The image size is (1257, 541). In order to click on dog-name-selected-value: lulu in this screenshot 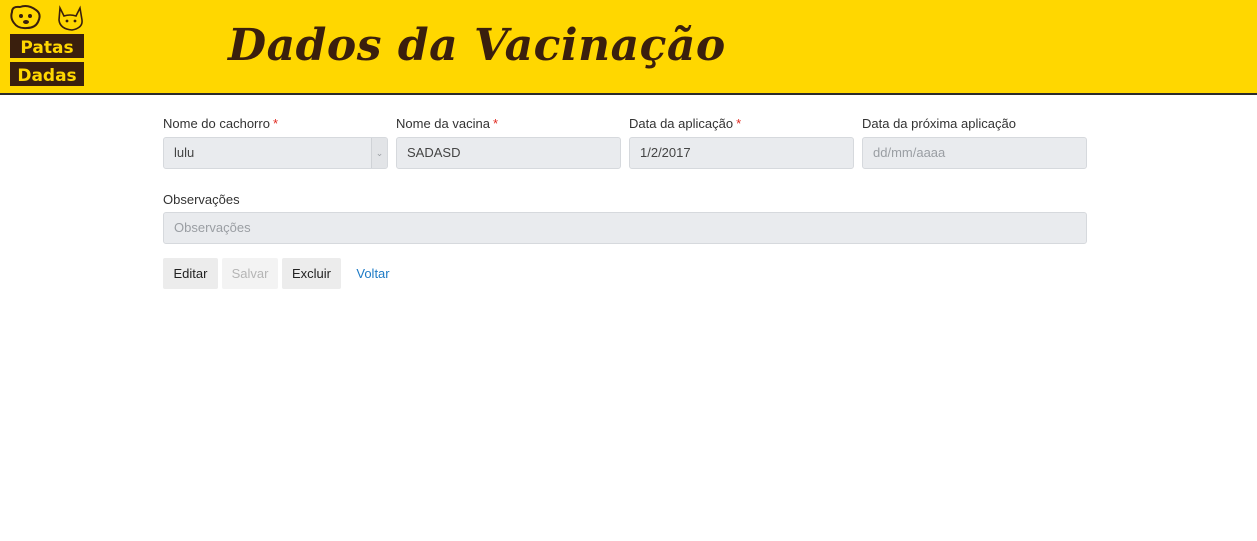, I will do `click(184, 152)`.